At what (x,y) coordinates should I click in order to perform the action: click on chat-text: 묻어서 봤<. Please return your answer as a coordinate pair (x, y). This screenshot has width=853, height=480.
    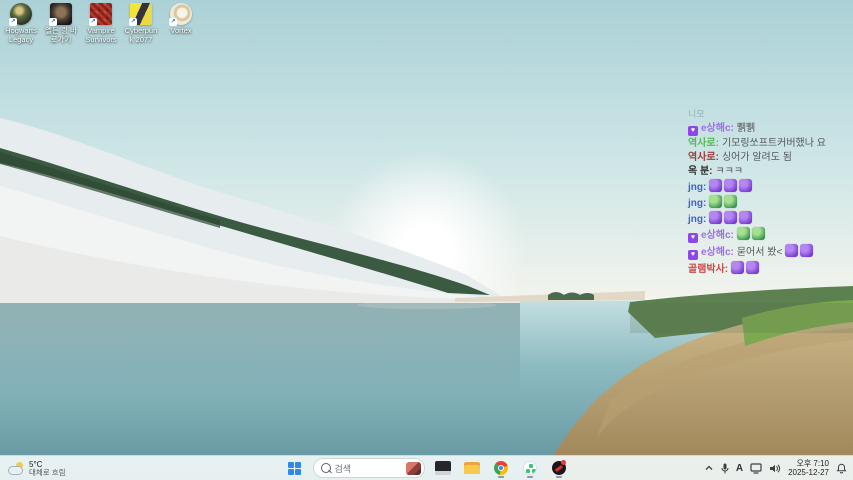
    Looking at the image, I should click on (759, 252).